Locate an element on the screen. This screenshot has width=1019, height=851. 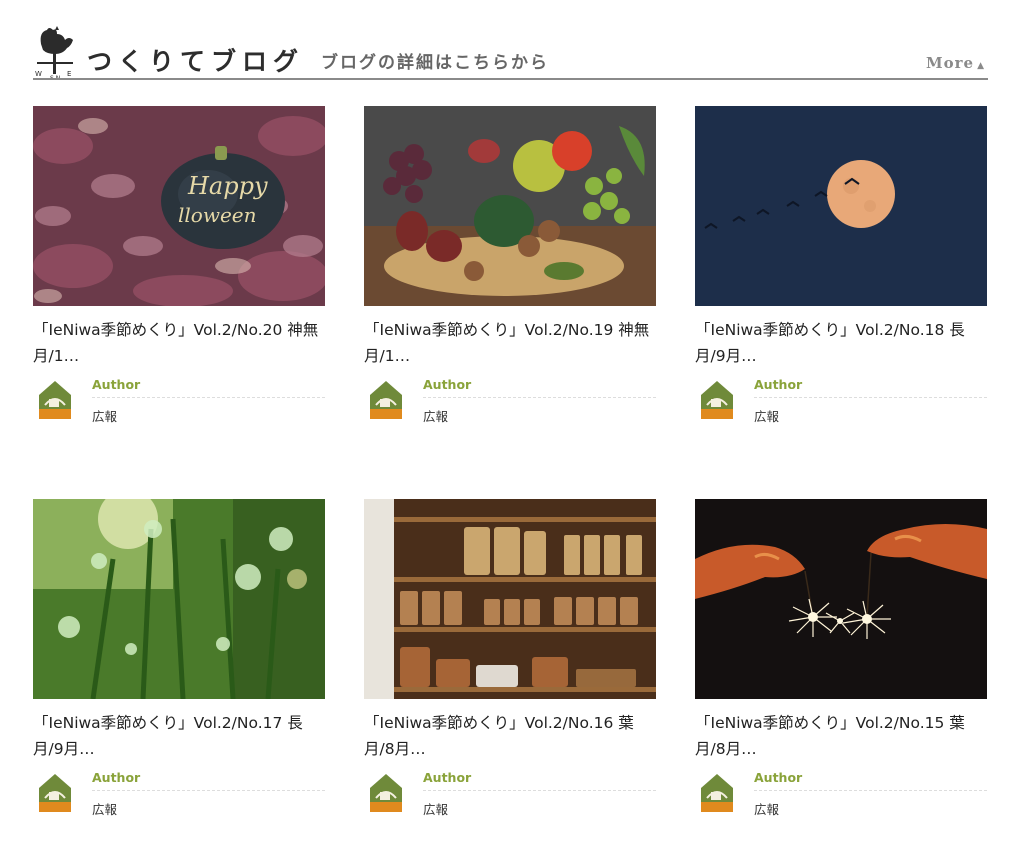
more-link: More ▲ is located at coordinates (955, 63).